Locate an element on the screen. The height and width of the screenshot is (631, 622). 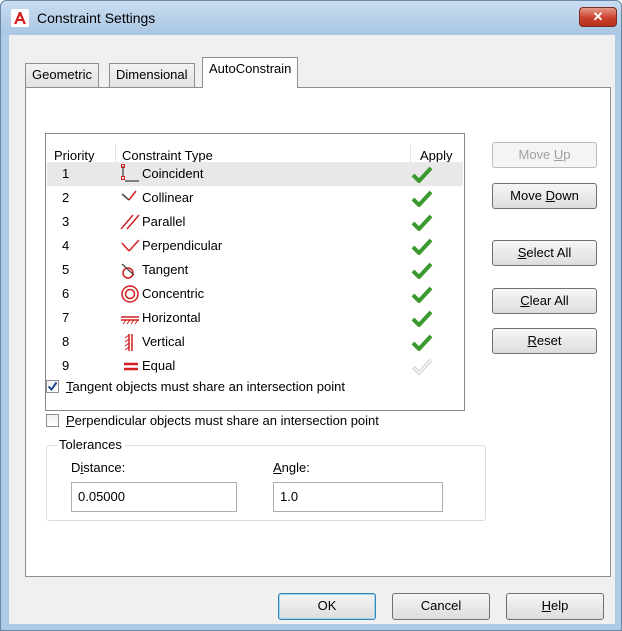
move-up-button: Move Up is located at coordinates (544, 155).